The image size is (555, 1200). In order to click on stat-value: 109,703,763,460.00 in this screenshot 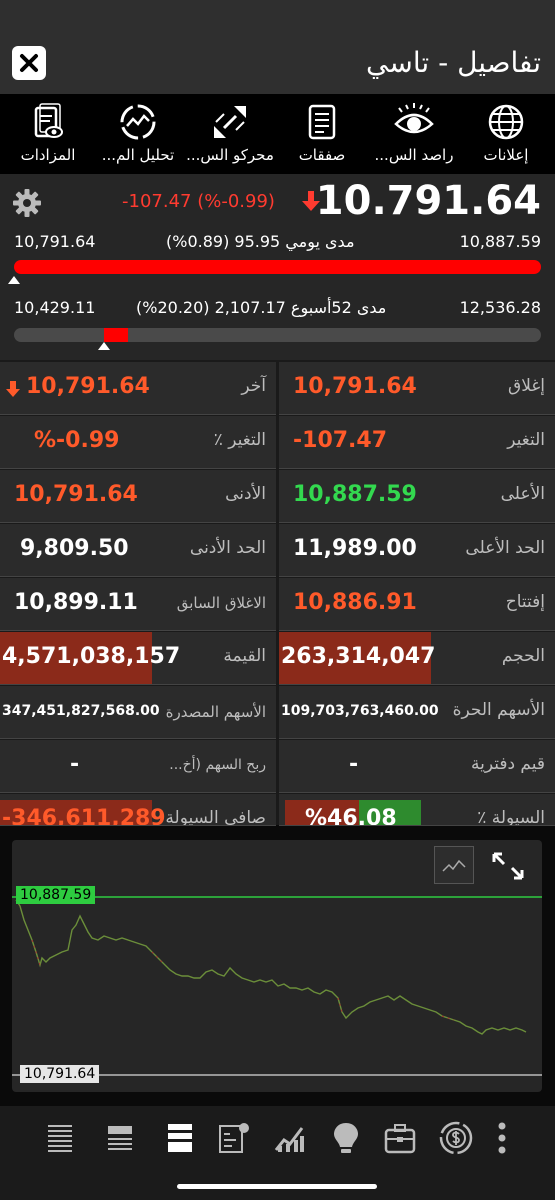, I will do `click(360, 711)`.